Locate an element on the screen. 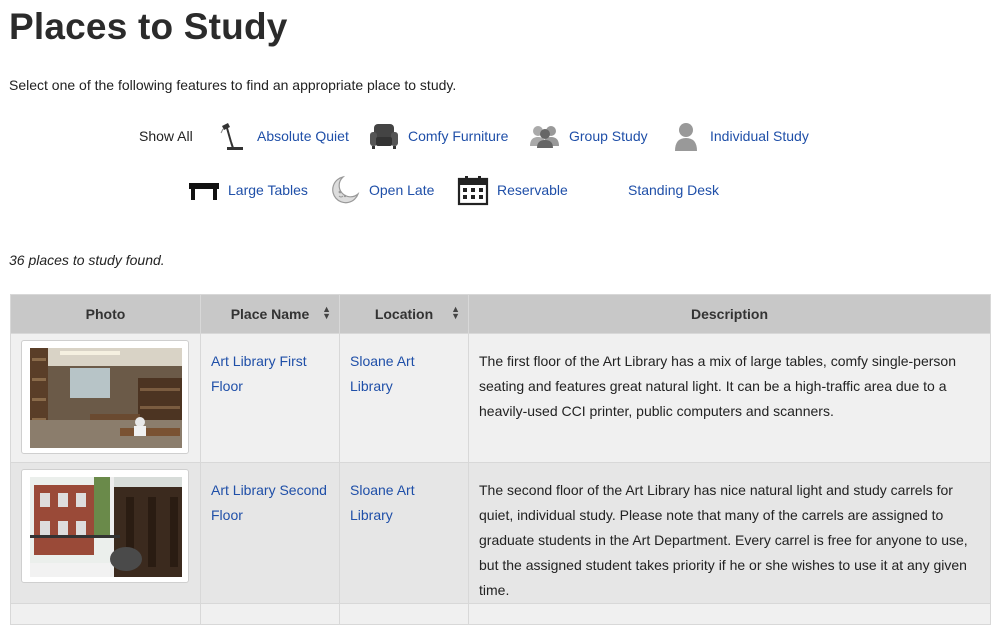  group-icon is located at coordinates (545, 136).